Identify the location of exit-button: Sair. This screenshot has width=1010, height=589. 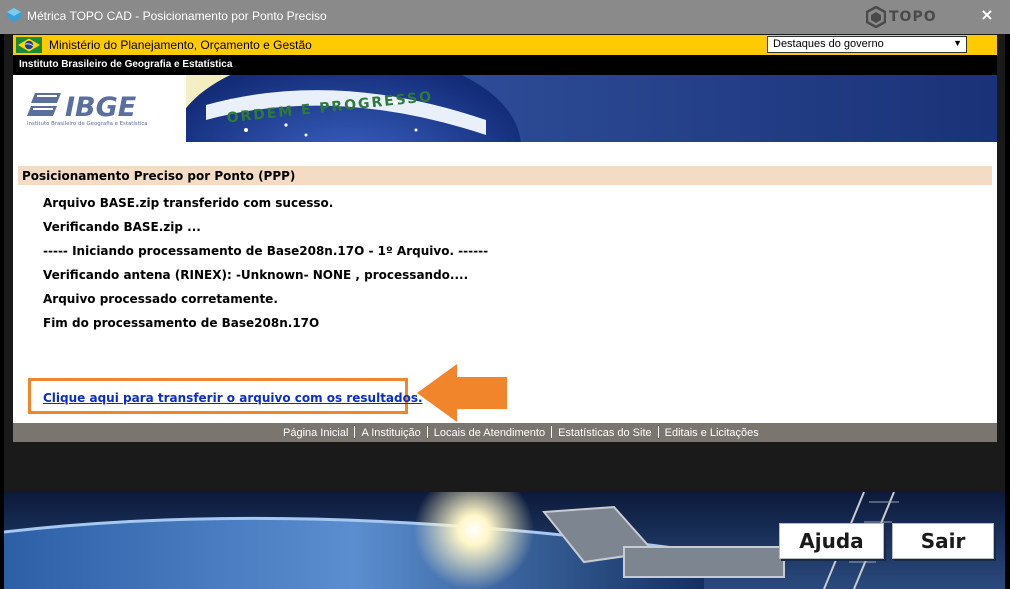
(943, 541).